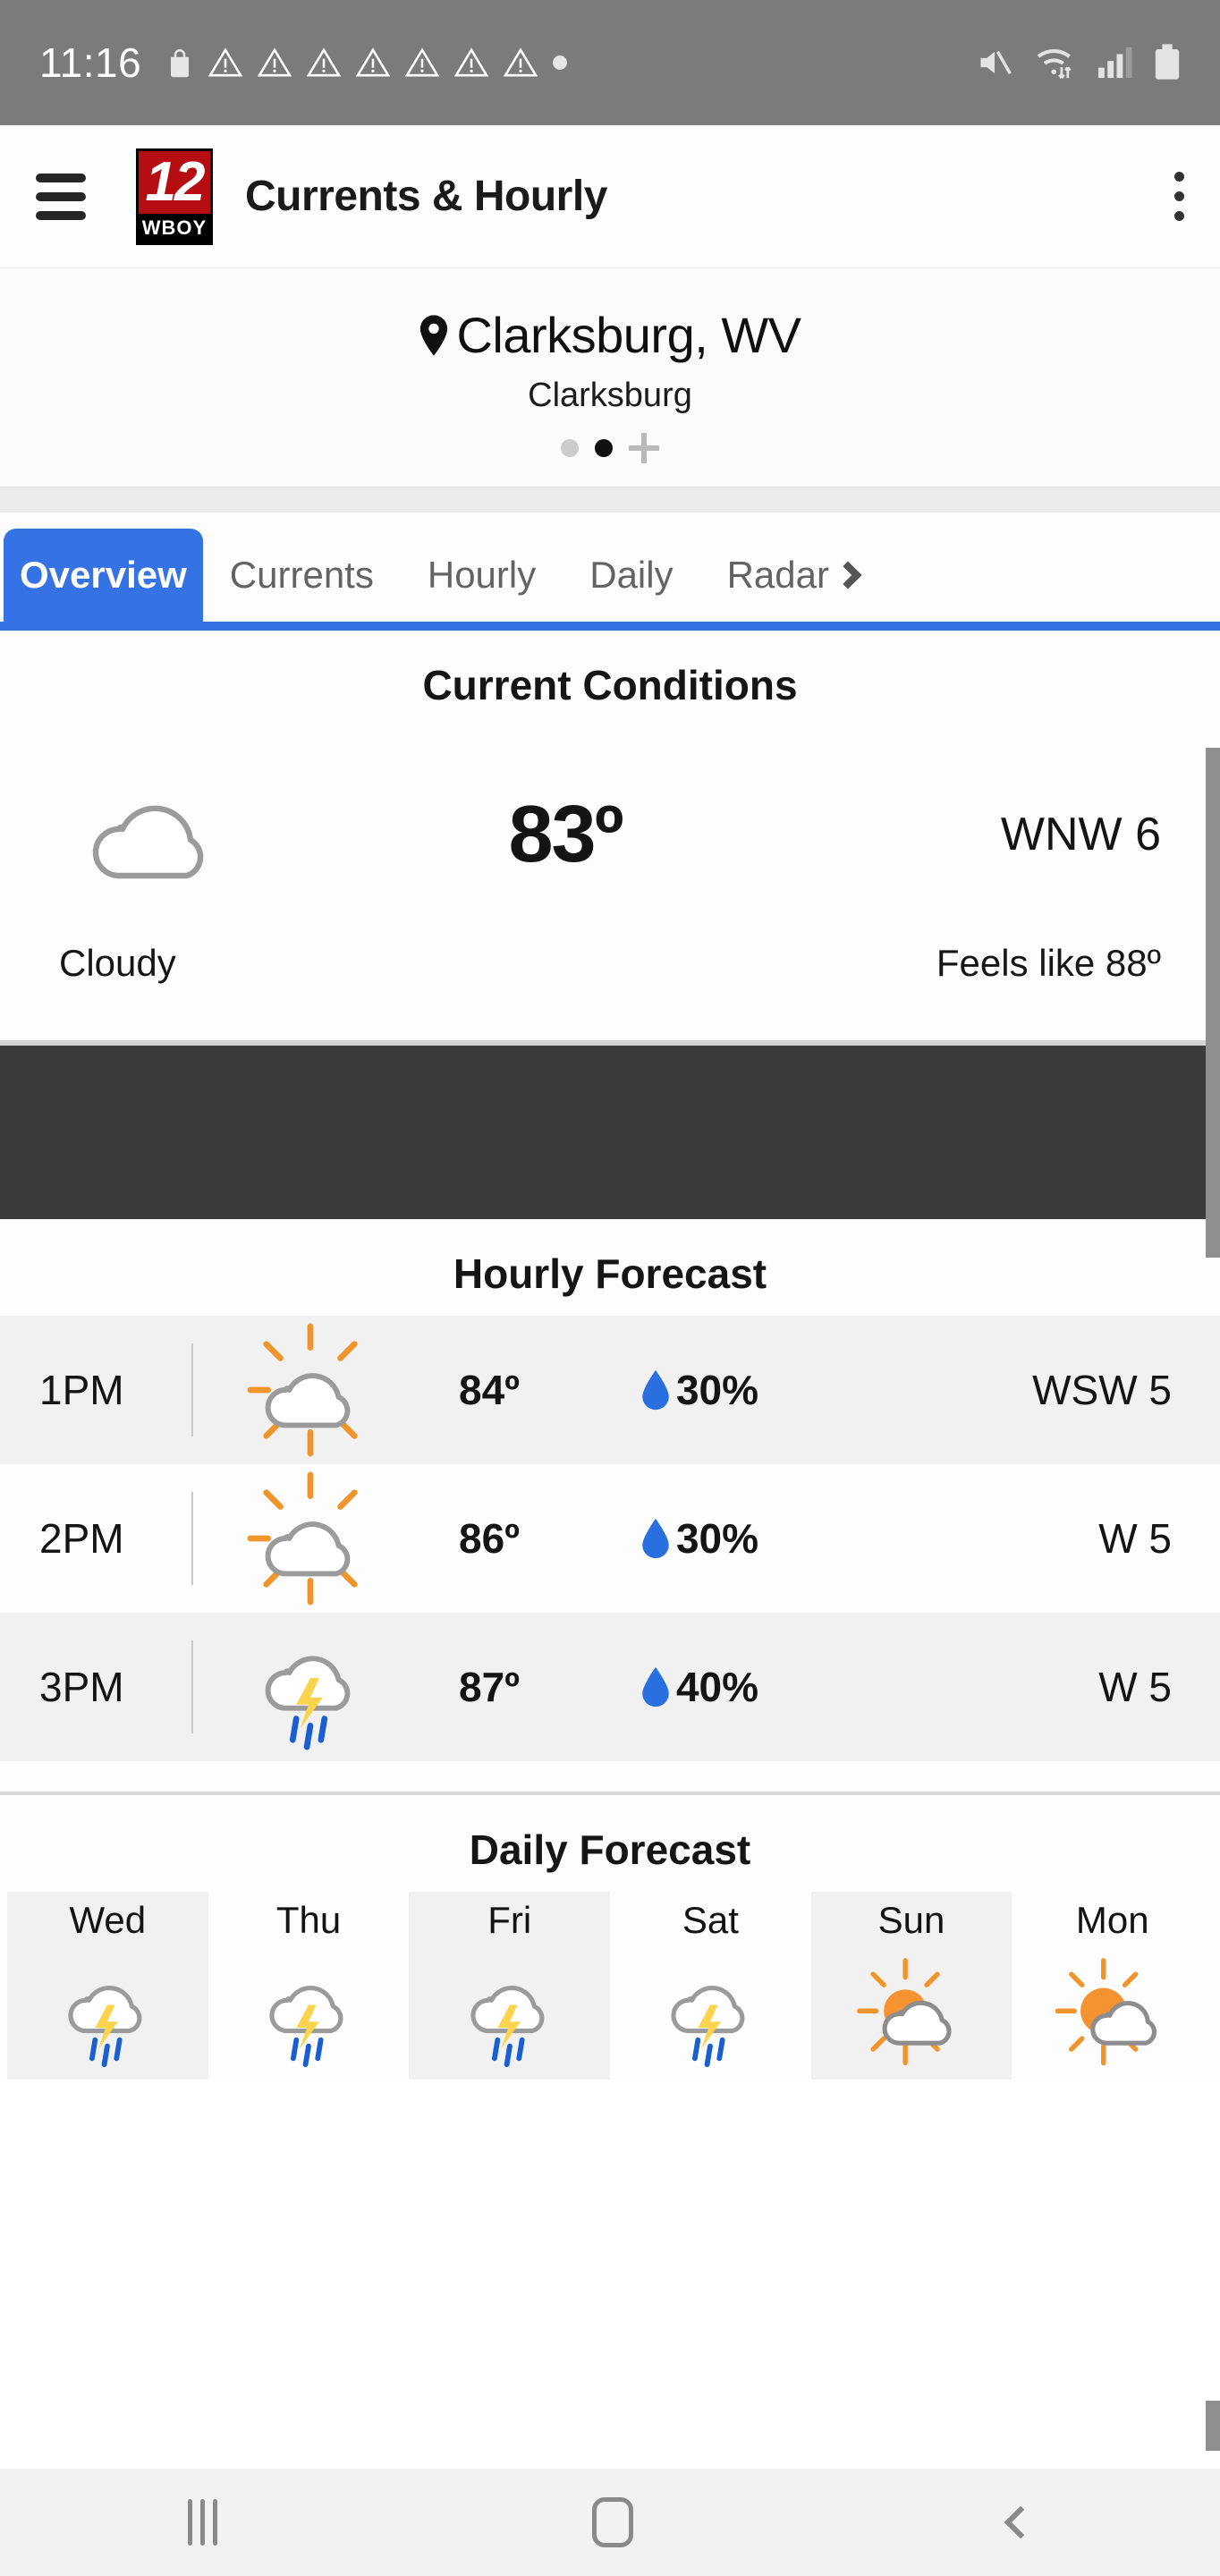 The image size is (1220, 2576). I want to click on app-bar: 12 WBOY Currents & Hourly, so click(610, 196).